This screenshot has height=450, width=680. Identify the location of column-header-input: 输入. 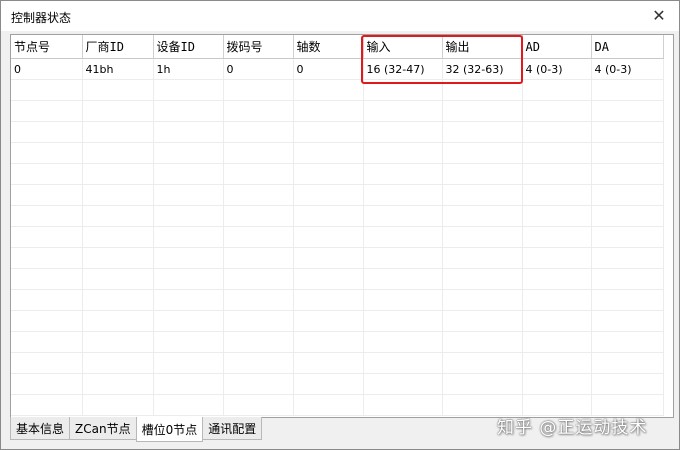
(403, 47).